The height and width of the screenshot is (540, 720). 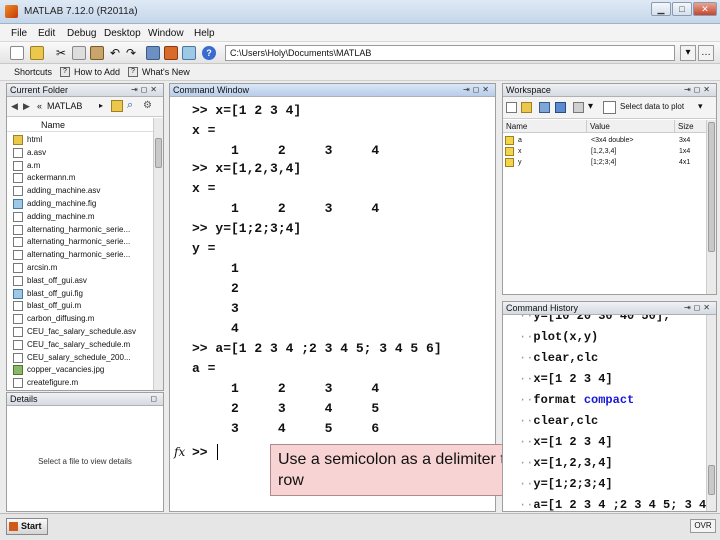 I want to click on history-entry: ··y=[1;2;3;4], so click(x=566, y=484).